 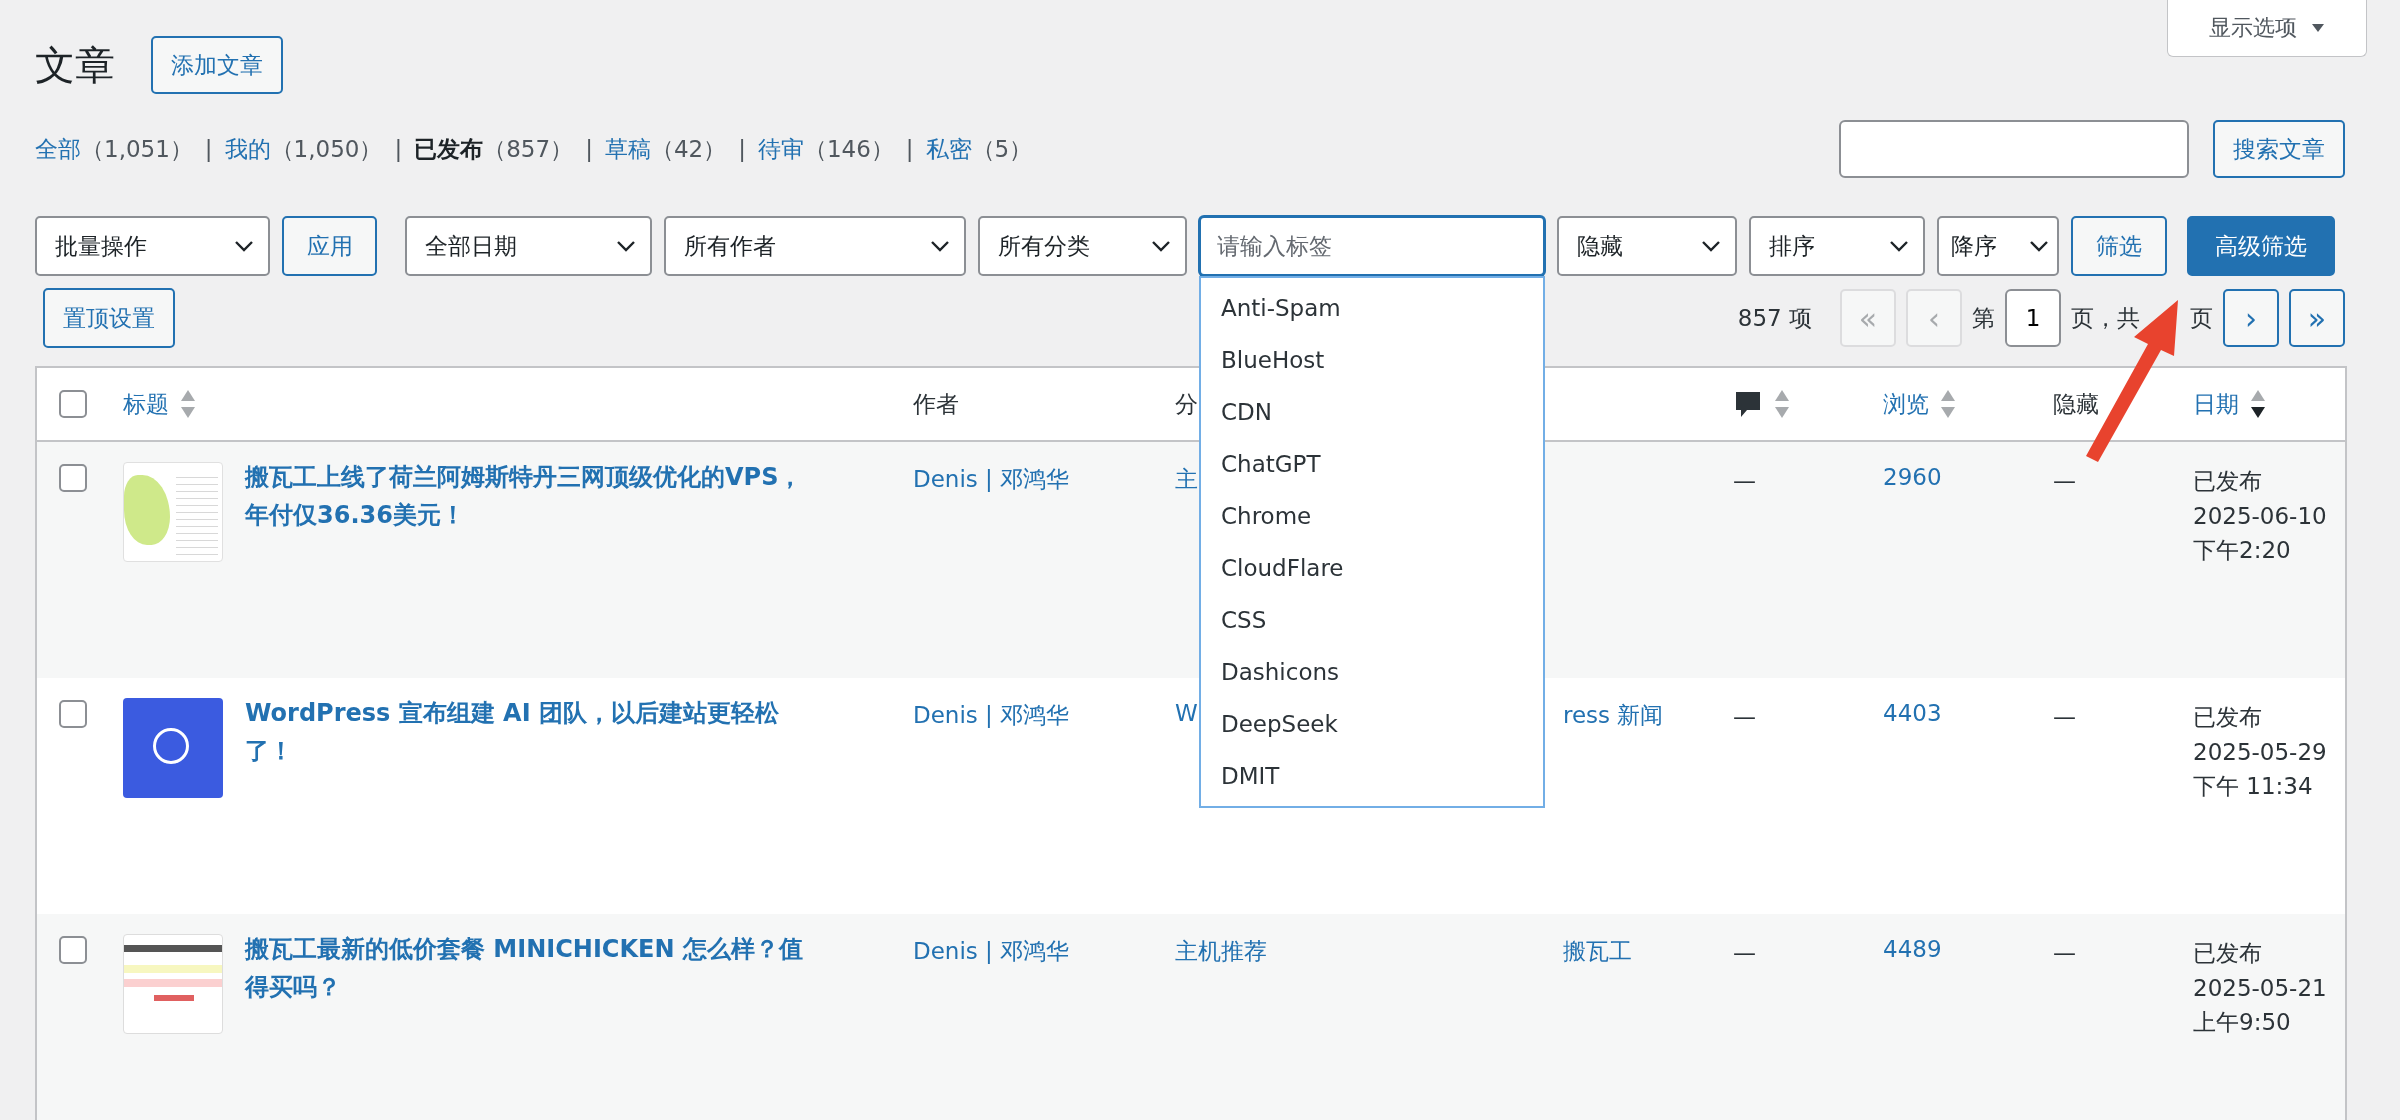 I want to click on column-header: 作者, so click(x=936, y=404).